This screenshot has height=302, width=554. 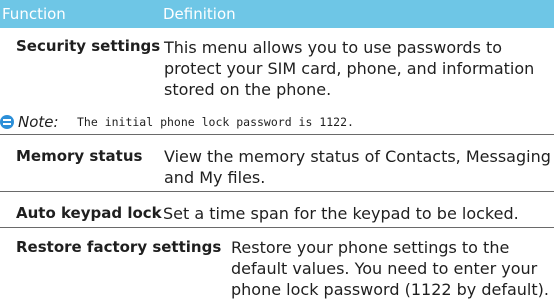 What do you see at coordinates (277, 14) in the screenshot?
I see `table-header: Function Definition` at bounding box center [277, 14].